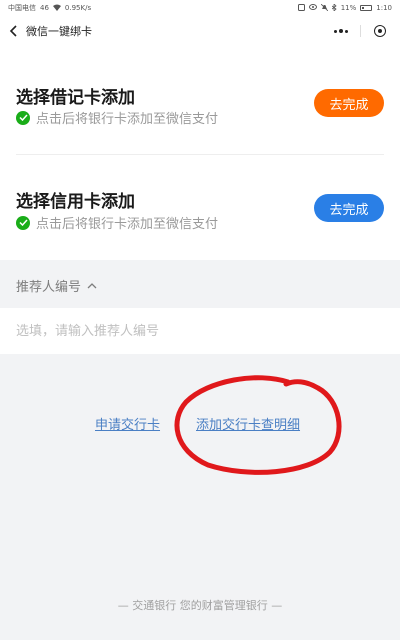 Image resolution: width=400 pixels, height=640 pixels. Describe the element at coordinates (379, 31) in the screenshot. I see `close-target-icon` at that location.